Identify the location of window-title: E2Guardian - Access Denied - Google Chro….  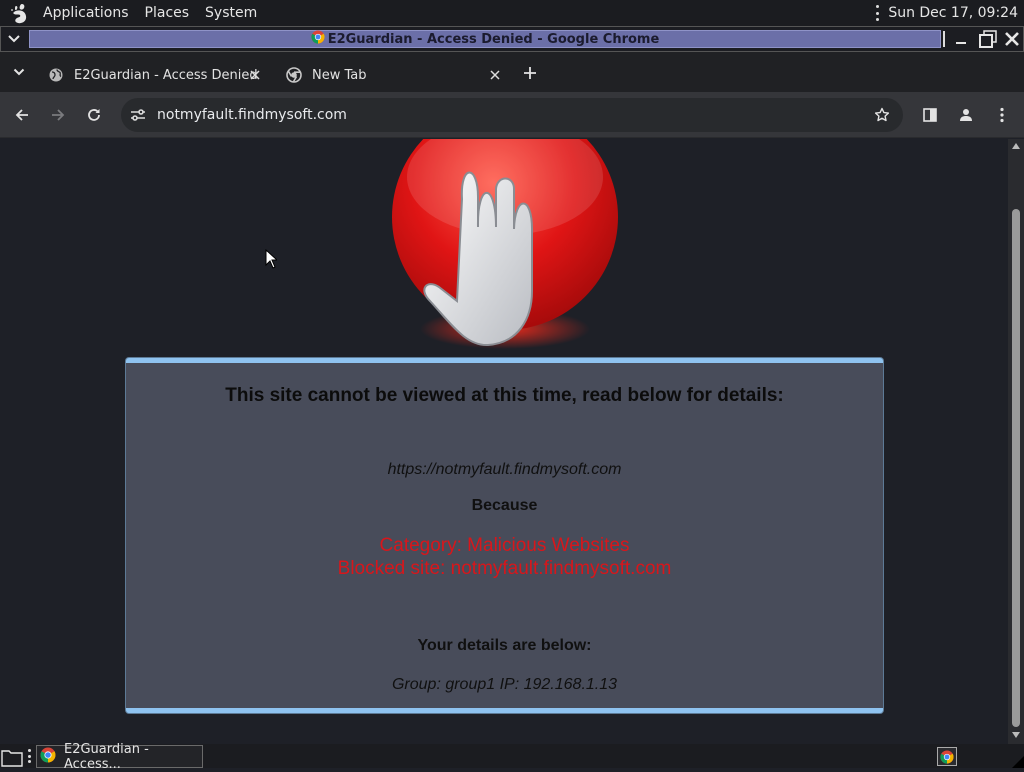
(493, 39).